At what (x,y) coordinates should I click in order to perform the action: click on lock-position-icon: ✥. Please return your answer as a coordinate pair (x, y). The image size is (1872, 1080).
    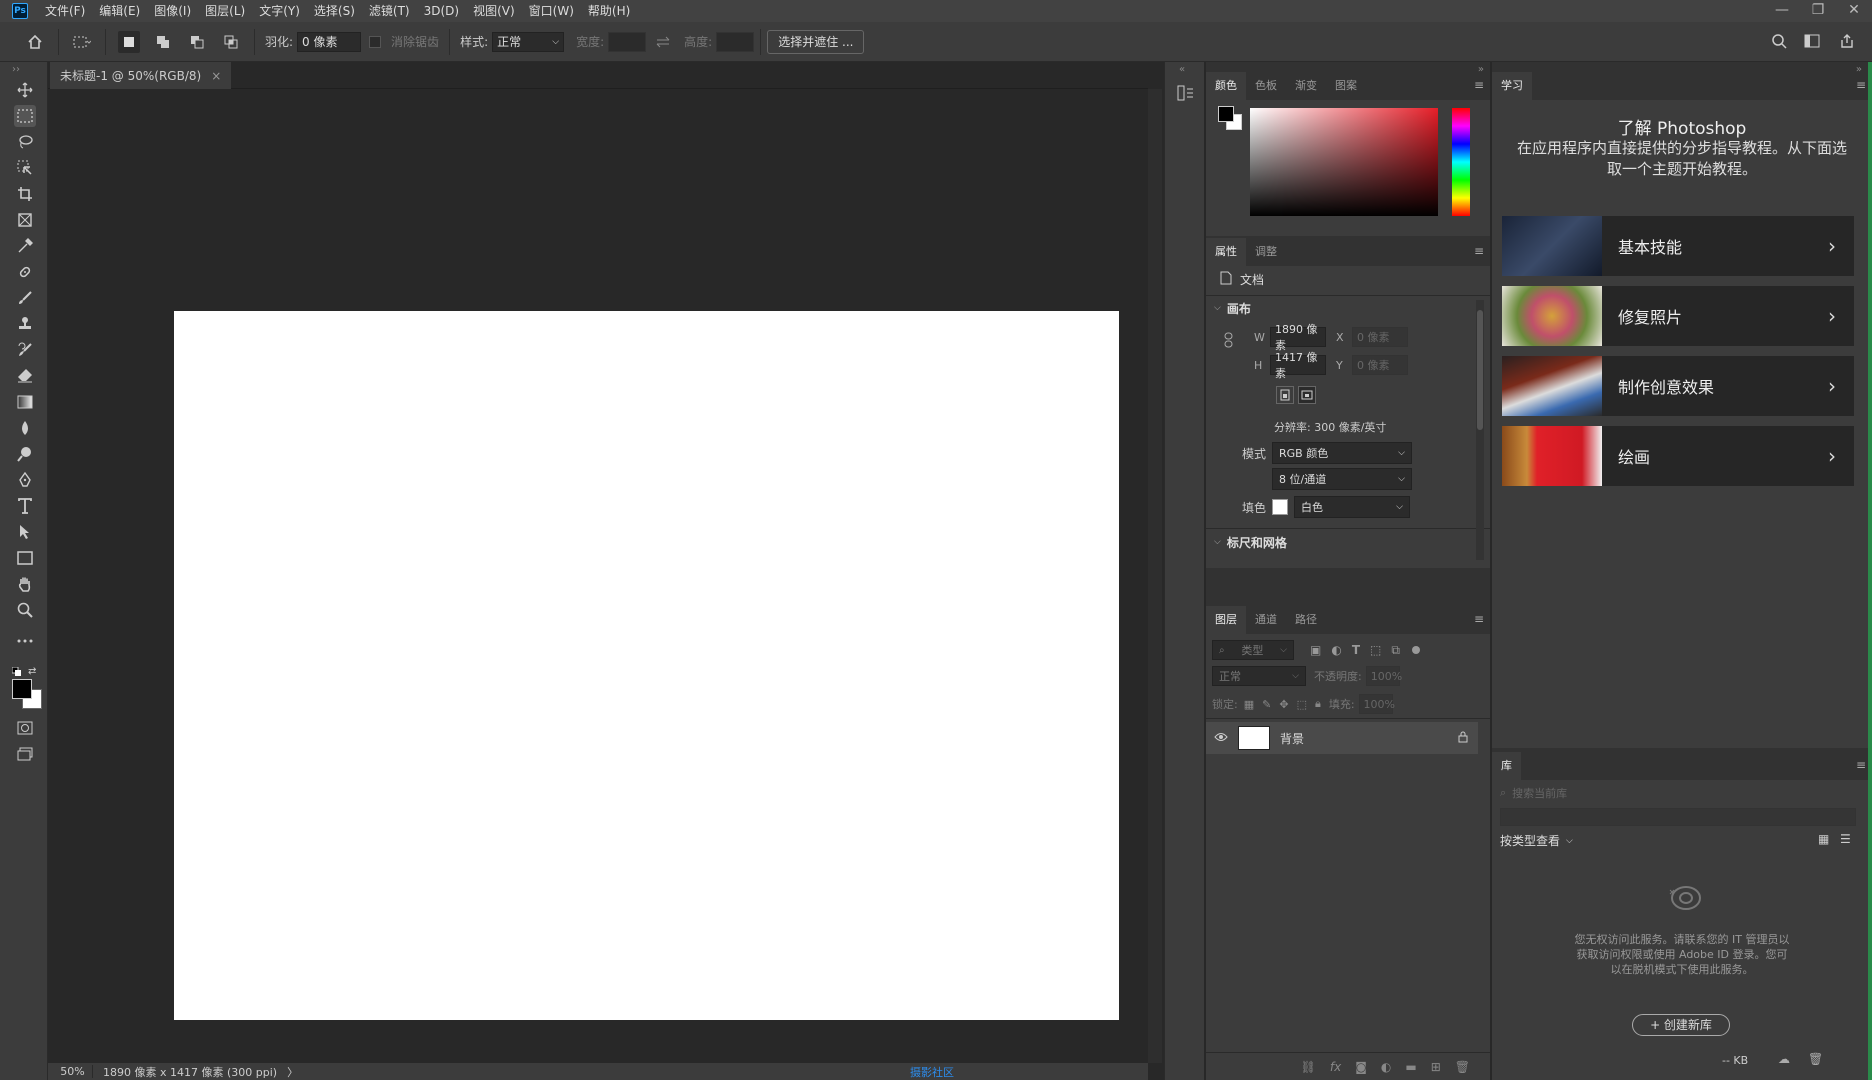
    Looking at the image, I should click on (1283, 704).